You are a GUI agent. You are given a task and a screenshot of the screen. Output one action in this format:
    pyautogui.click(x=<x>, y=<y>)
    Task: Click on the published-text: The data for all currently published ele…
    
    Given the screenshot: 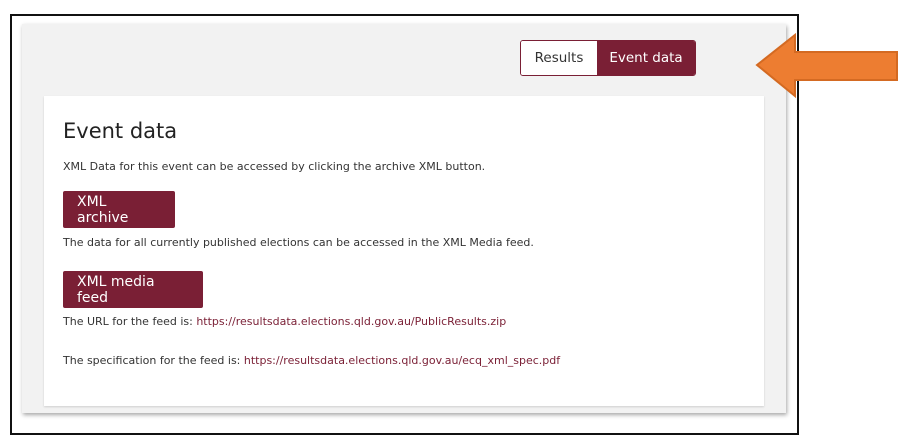 What is the action you would take?
    pyautogui.click(x=298, y=242)
    